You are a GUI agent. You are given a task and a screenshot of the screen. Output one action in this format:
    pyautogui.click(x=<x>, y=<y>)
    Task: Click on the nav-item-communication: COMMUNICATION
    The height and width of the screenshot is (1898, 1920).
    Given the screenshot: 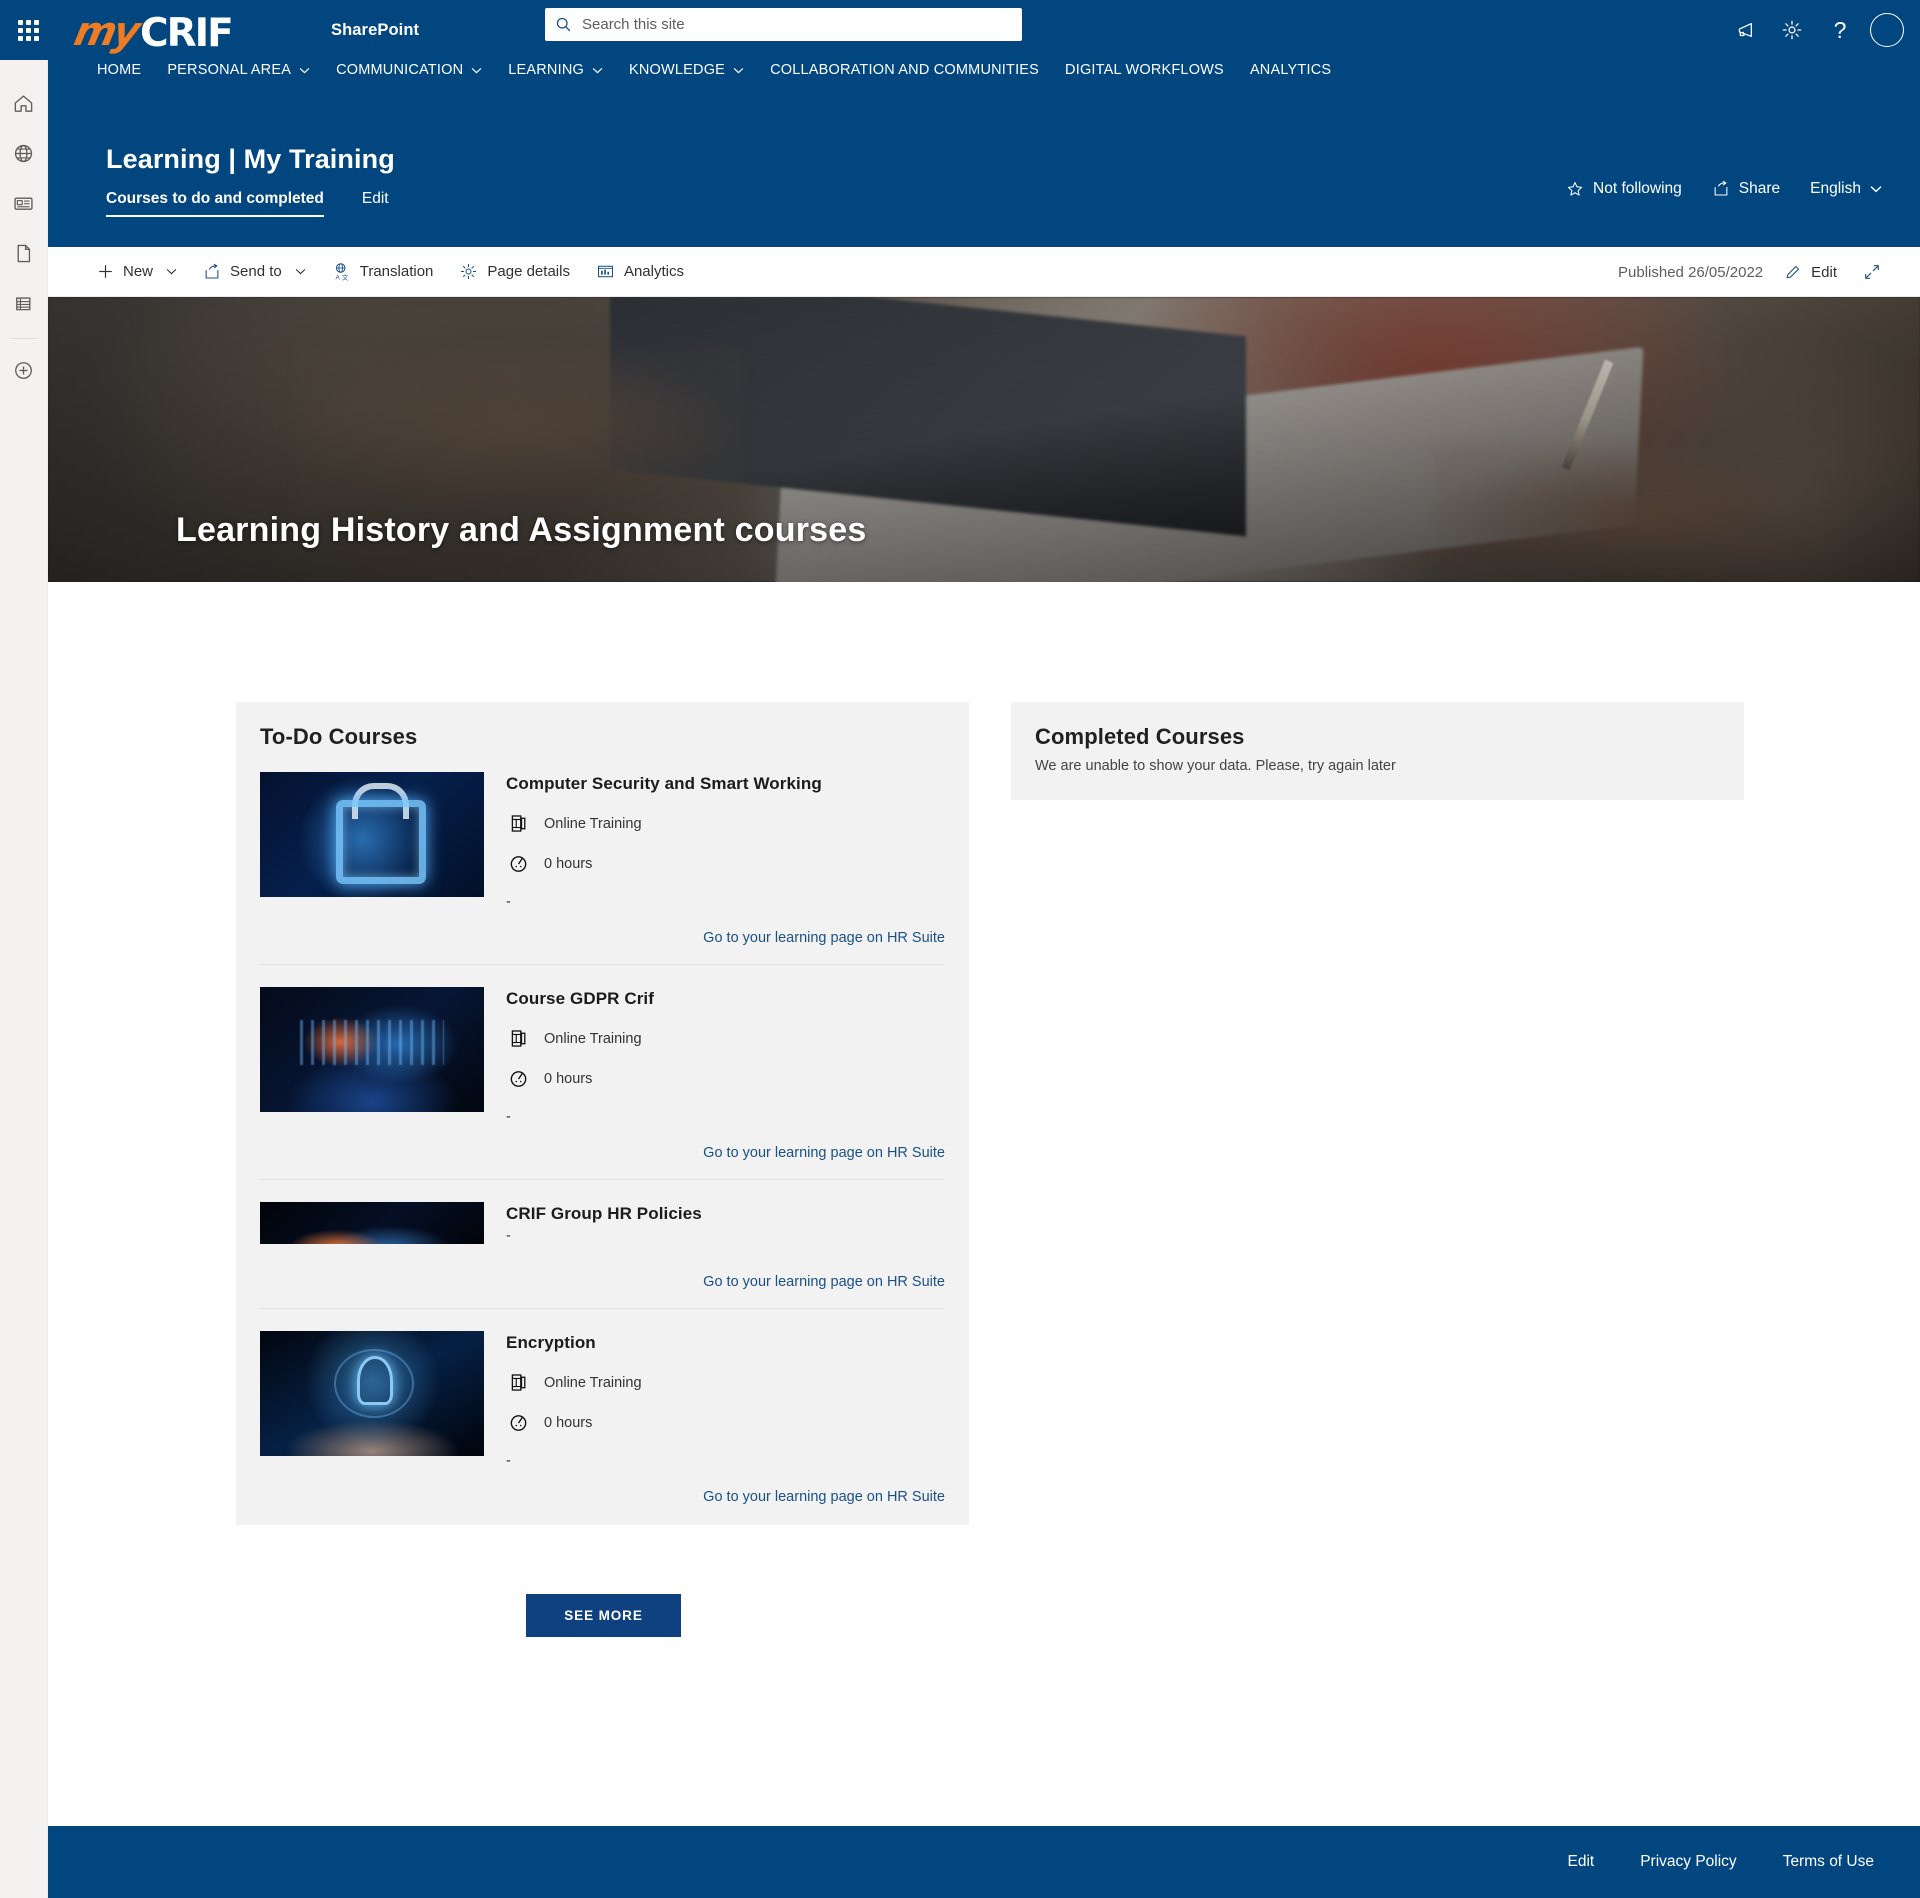 What is the action you would take?
    pyautogui.click(x=409, y=70)
    